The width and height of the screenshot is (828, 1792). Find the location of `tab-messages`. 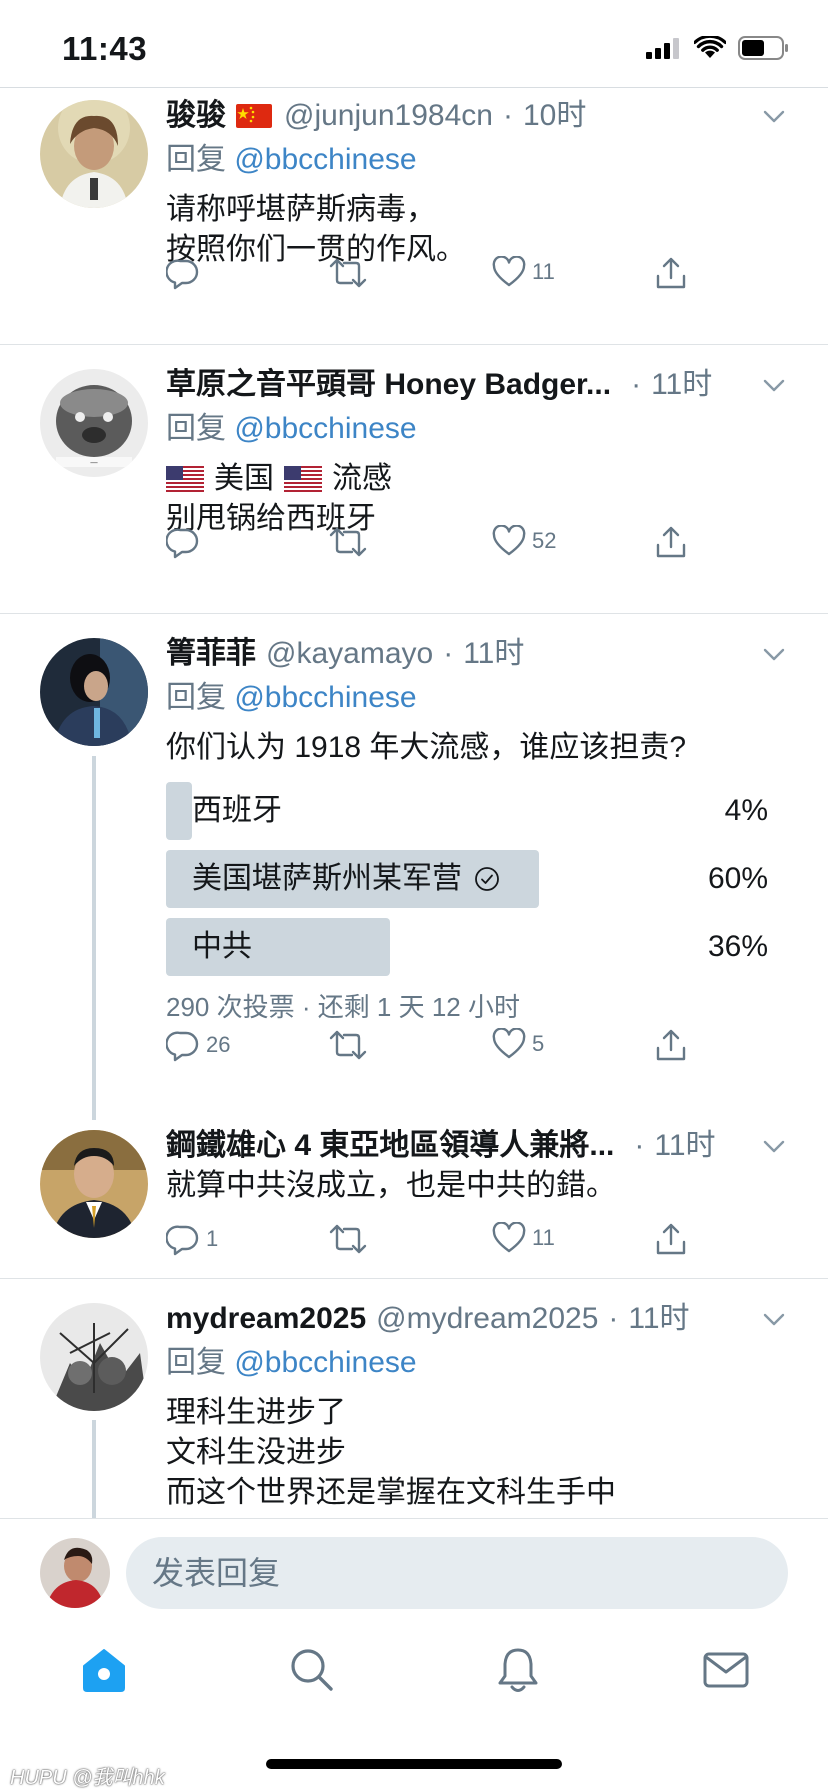

tab-messages is located at coordinates (726, 1670).